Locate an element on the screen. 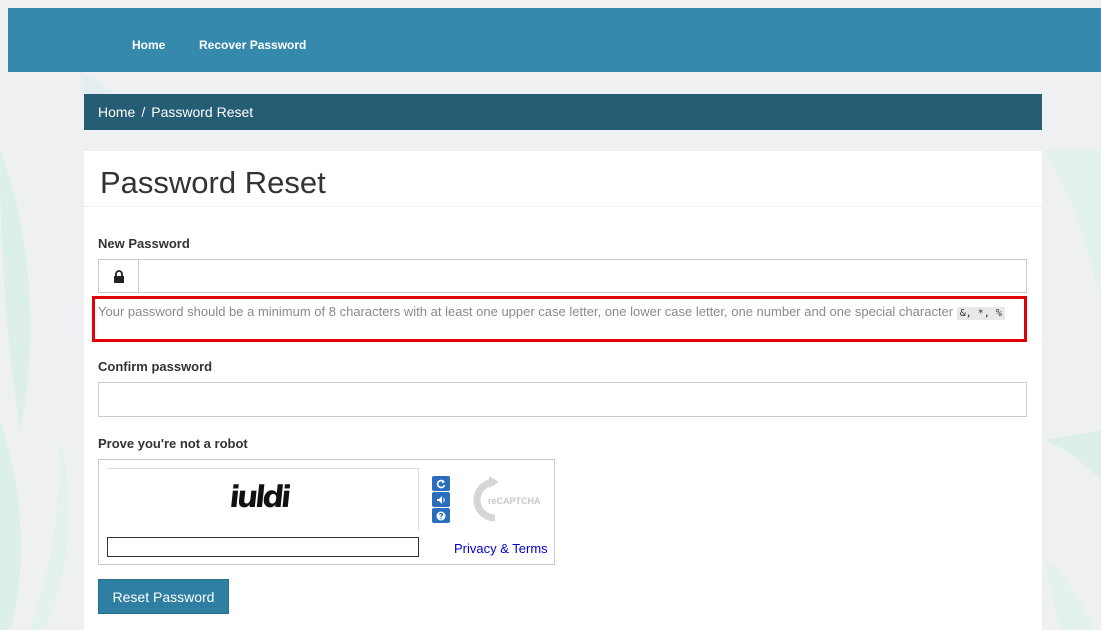  captcha-widget: iuldi reCAPTCHA Privacy & Terms is located at coordinates (326, 512).